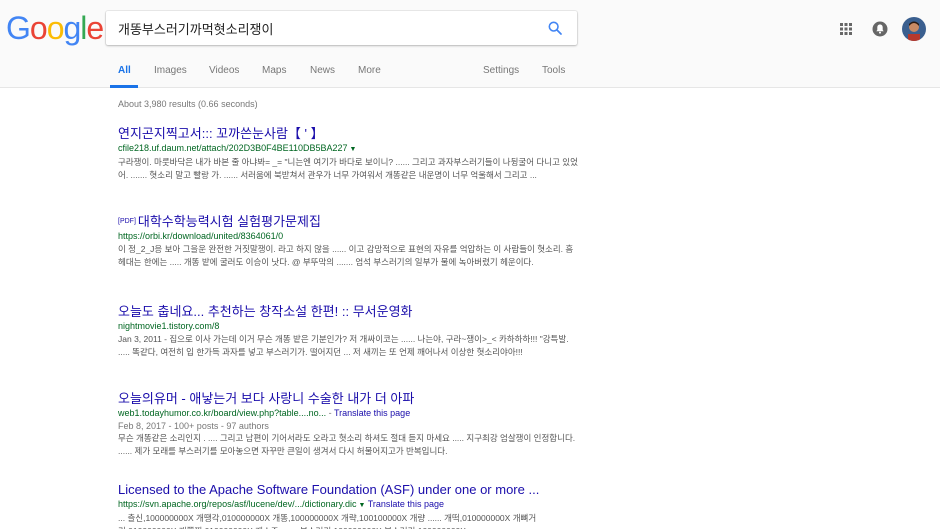 The image size is (940, 529). I want to click on tab-tools: Tools, so click(553, 70).